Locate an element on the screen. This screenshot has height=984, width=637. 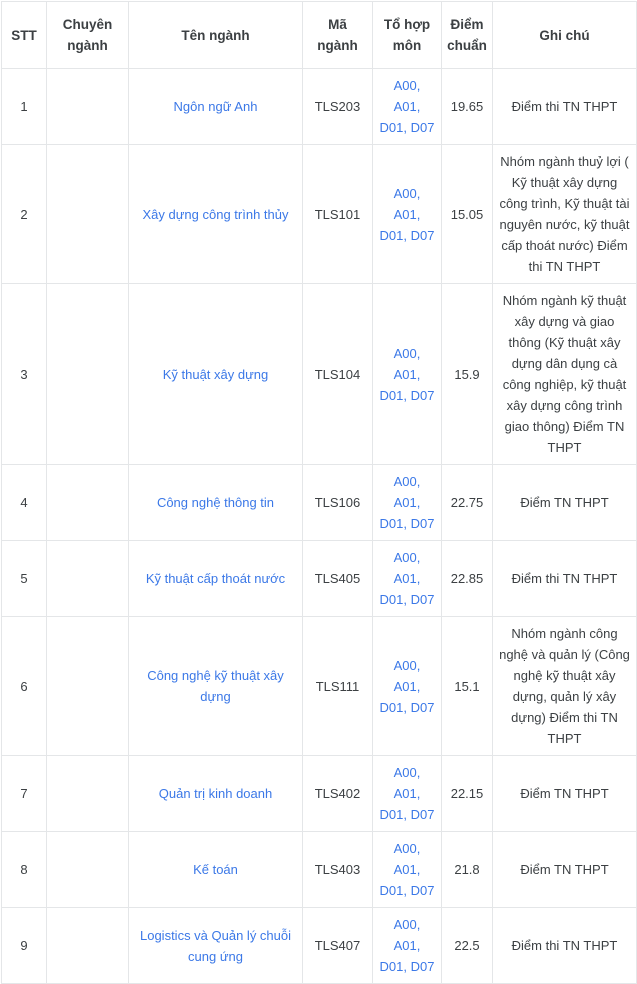
cell-ma-nganh-text: TLS101 is located at coordinates (337, 214).